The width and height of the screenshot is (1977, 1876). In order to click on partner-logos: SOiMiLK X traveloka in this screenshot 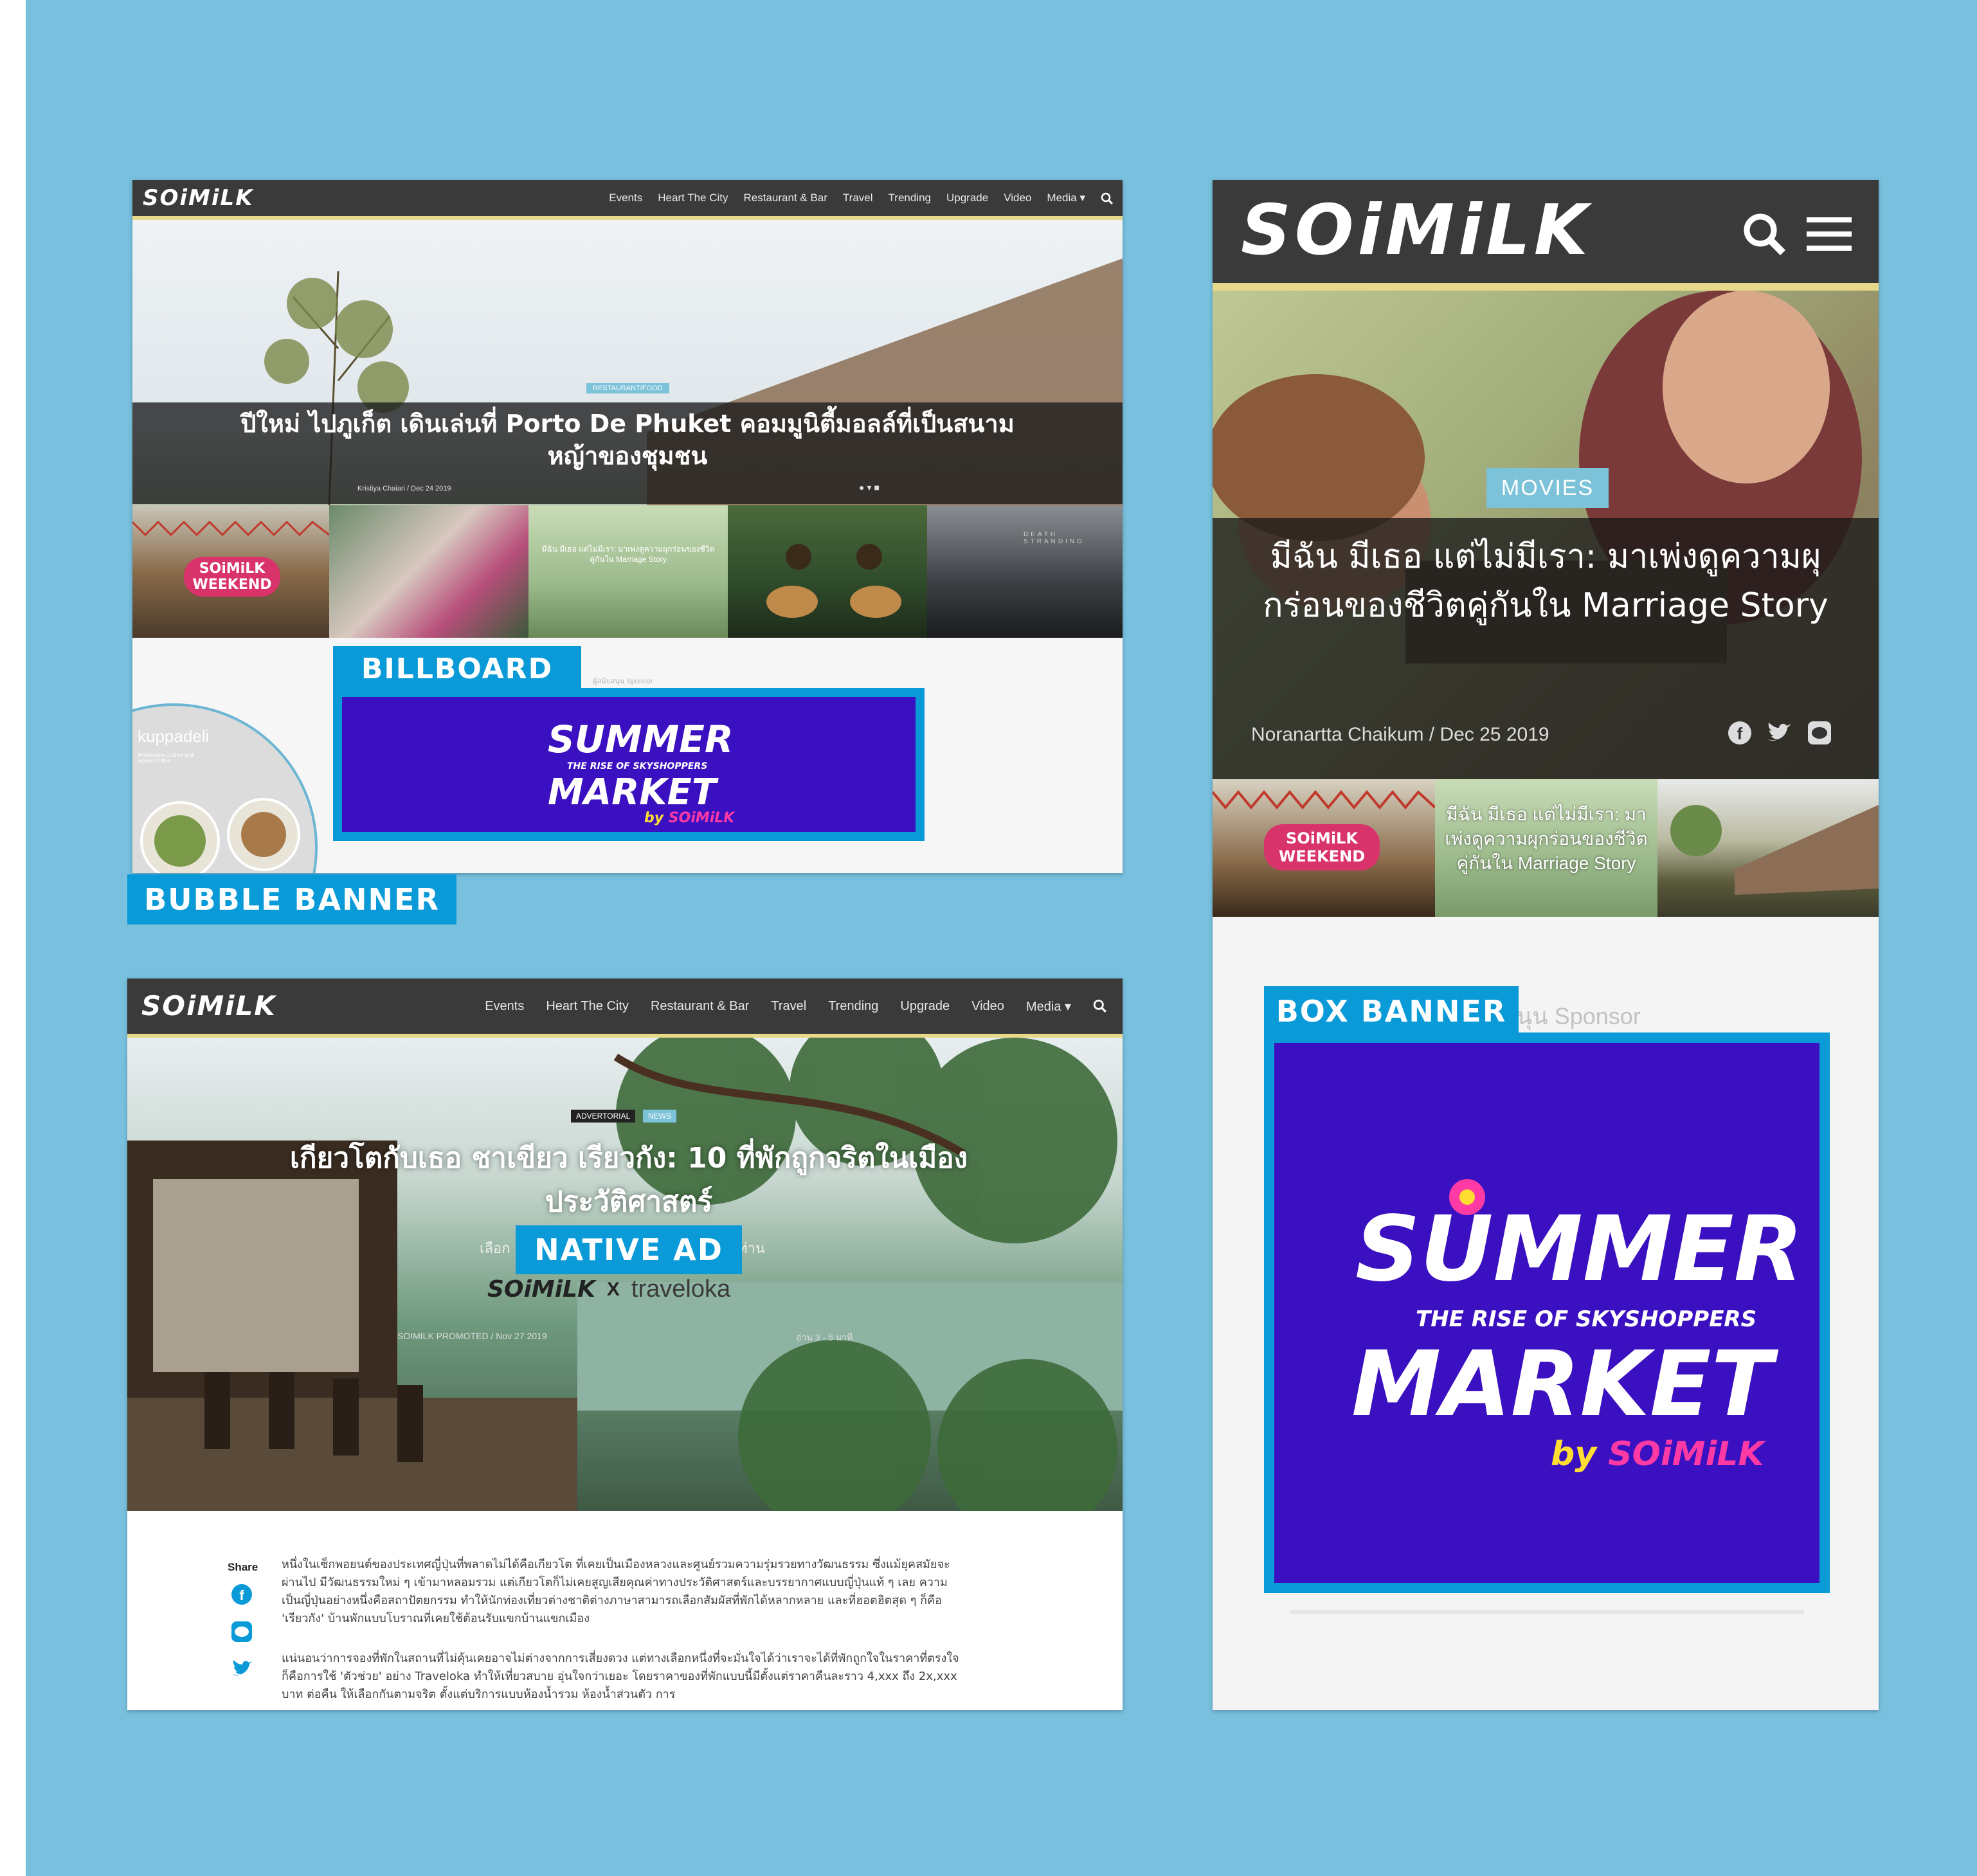, I will do `click(609, 1289)`.